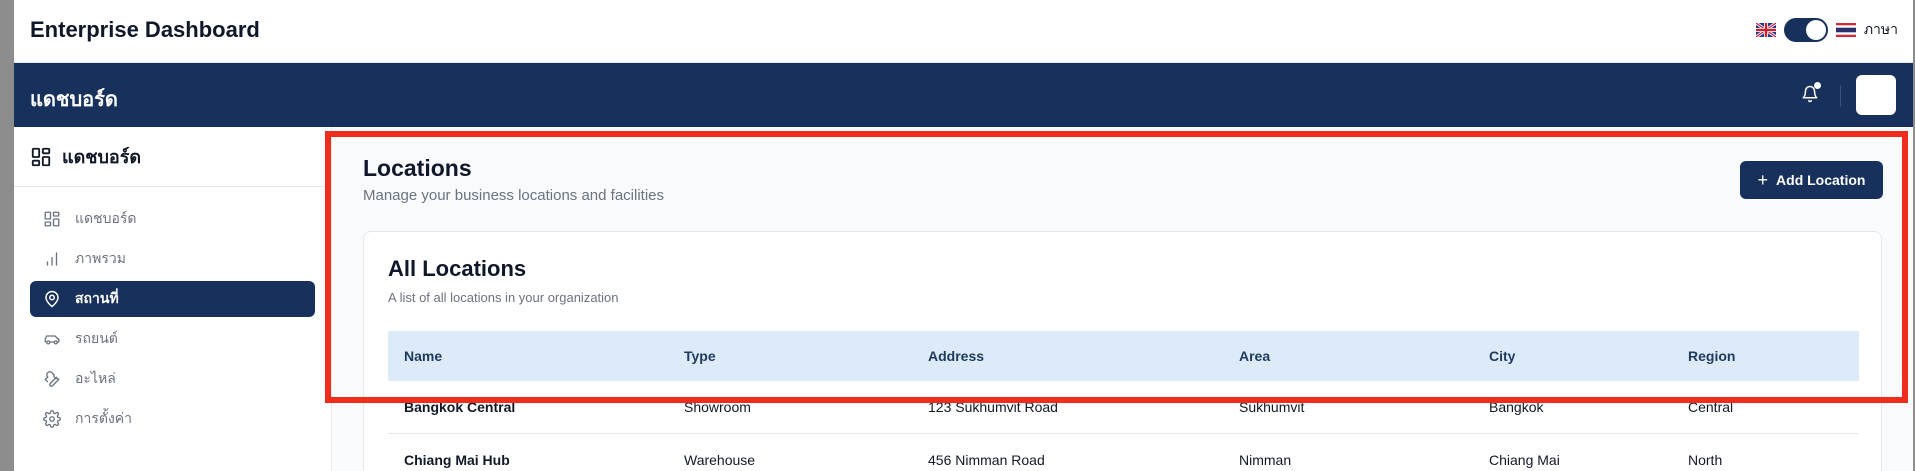  I want to click on cell-address: 456 Nimman Road, so click(986, 460).